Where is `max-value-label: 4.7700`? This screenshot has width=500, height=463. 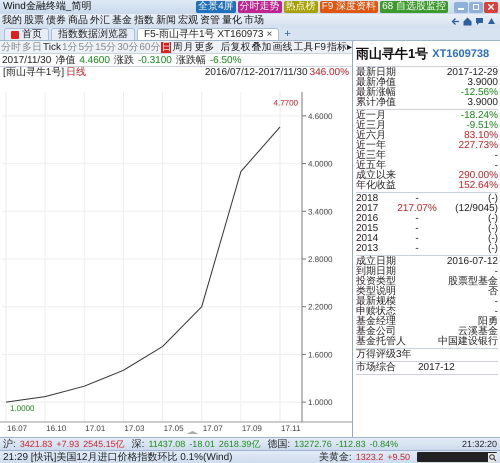
max-value-label: 4.7700 is located at coordinates (286, 103).